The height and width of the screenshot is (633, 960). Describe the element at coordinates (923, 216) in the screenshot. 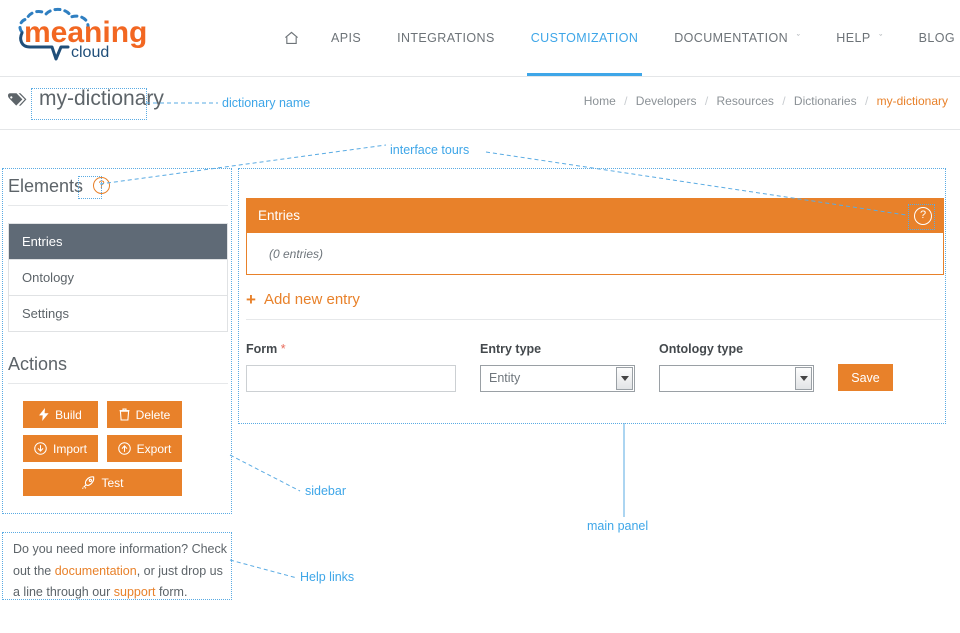

I see `entries-help-icon: ?` at that location.